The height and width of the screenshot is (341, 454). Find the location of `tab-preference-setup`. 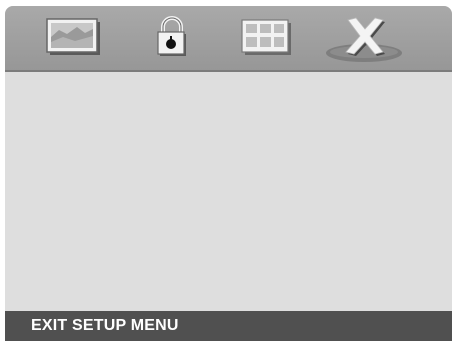

tab-preference-setup is located at coordinates (268, 37).